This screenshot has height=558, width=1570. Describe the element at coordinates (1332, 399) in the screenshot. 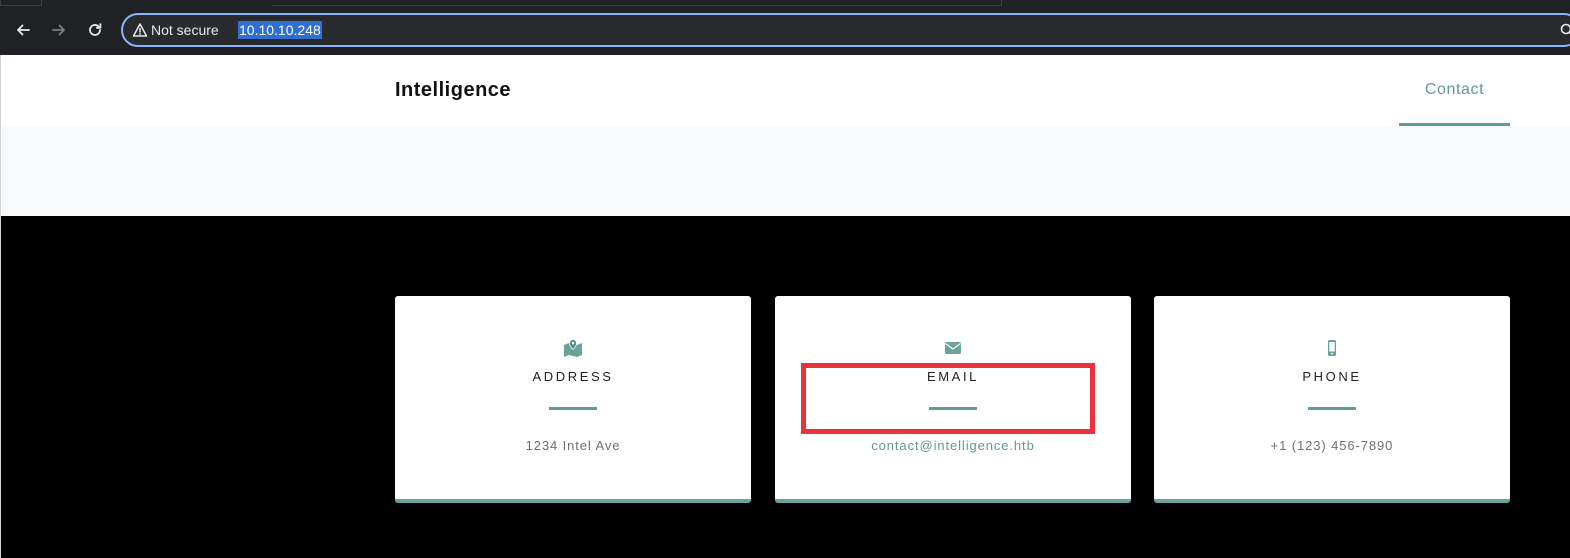

I see `phone-card: PHONE +1 (123) 456-7890` at that location.